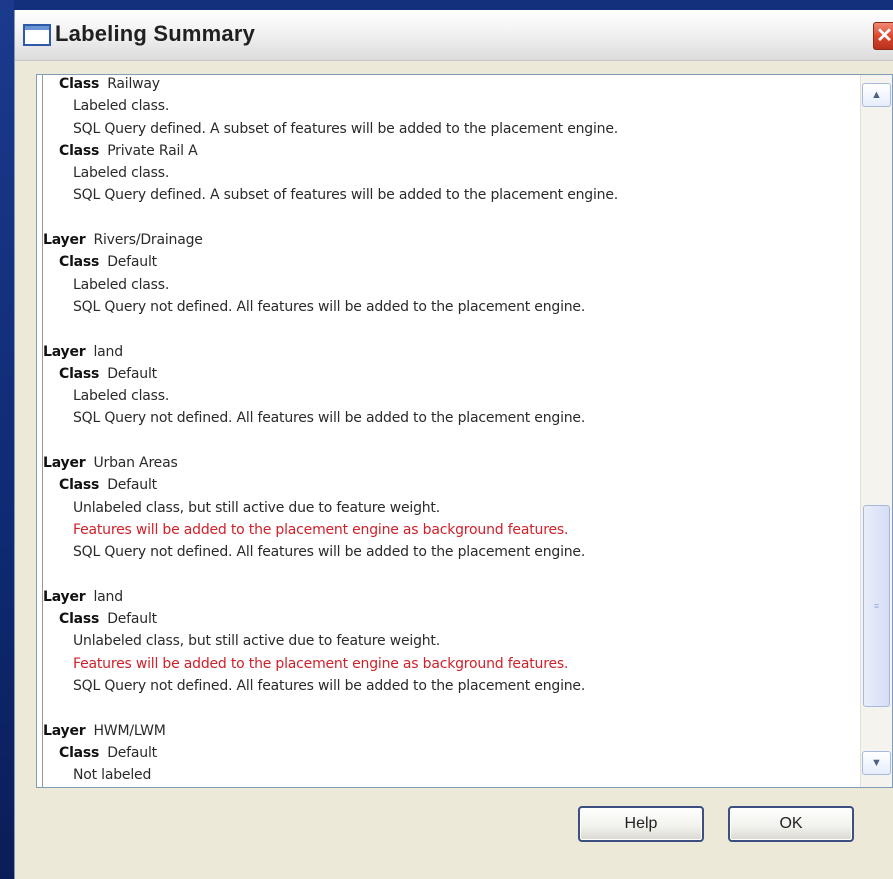 This screenshot has height=879, width=893. I want to click on class-row: Class Private Rail A, so click(448, 151).